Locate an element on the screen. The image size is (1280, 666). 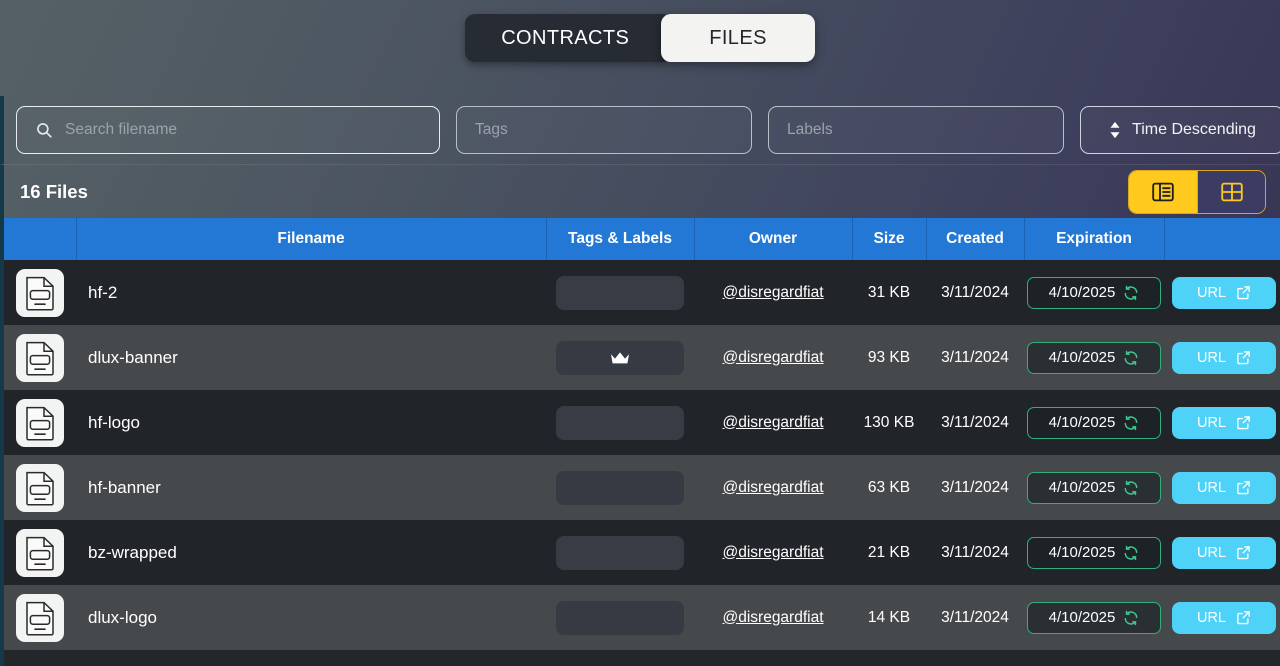
cell-size: 31 KB is located at coordinates (889, 292).